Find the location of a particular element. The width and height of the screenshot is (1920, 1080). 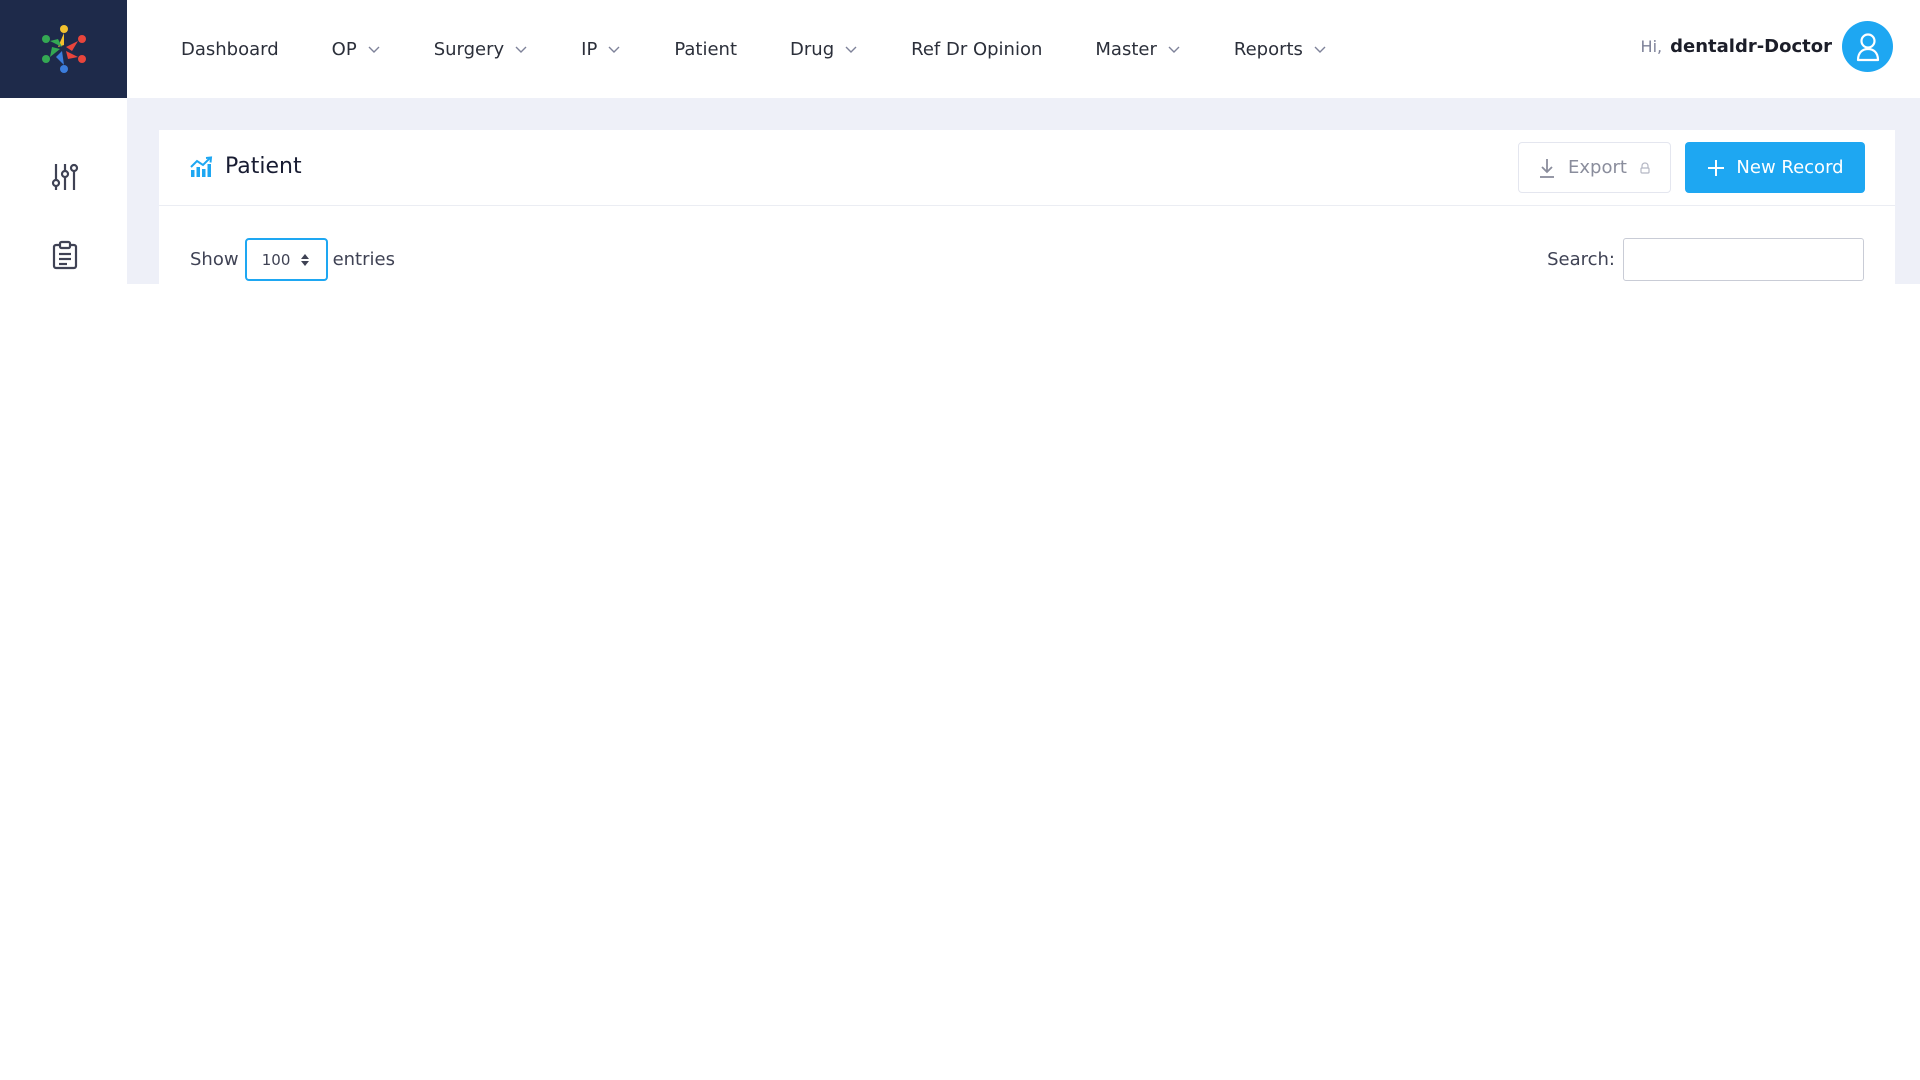

nav-drug: Drug is located at coordinates (824, 49).